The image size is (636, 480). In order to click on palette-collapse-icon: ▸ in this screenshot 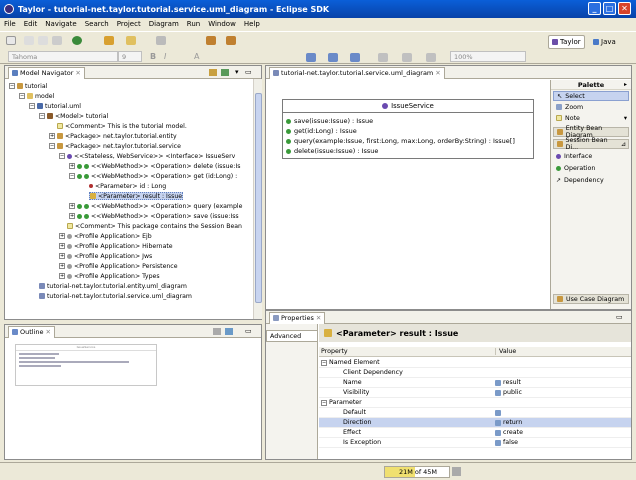, I will do `click(625, 84)`.